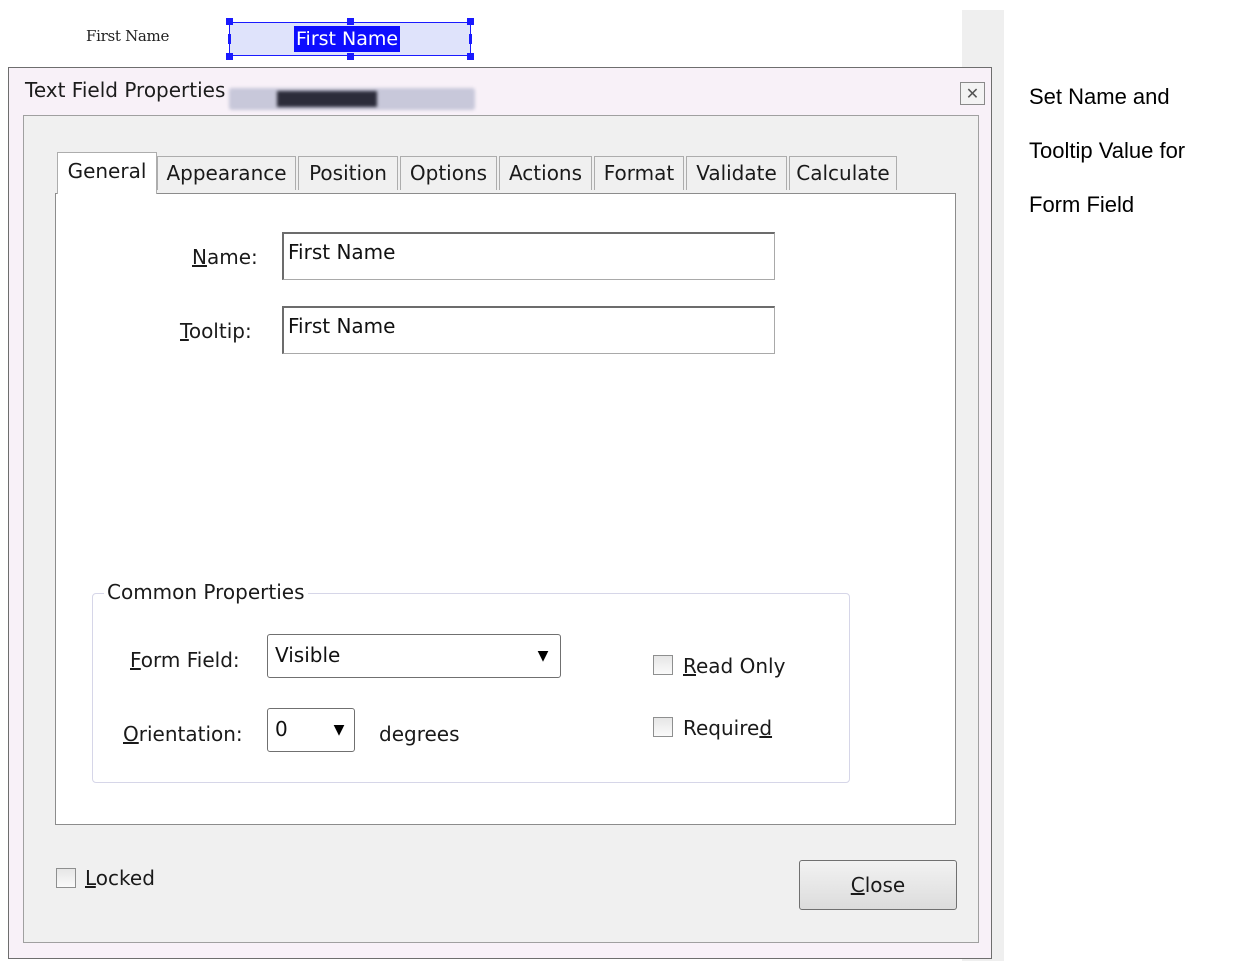 Image resolution: width=1239 pixels, height=961 pixels. I want to click on tab-position: Position, so click(348, 173).